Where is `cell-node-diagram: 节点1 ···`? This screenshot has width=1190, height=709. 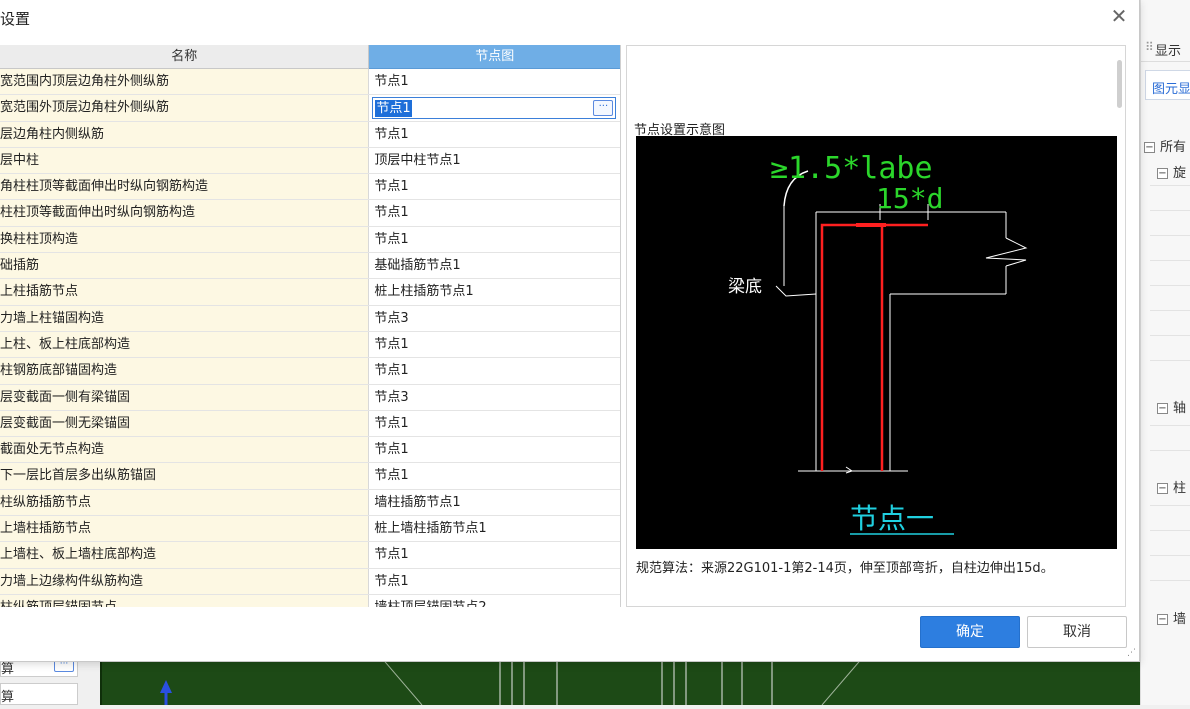
cell-node-diagram: 节点1 ··· is located at coordinates (494, 108).